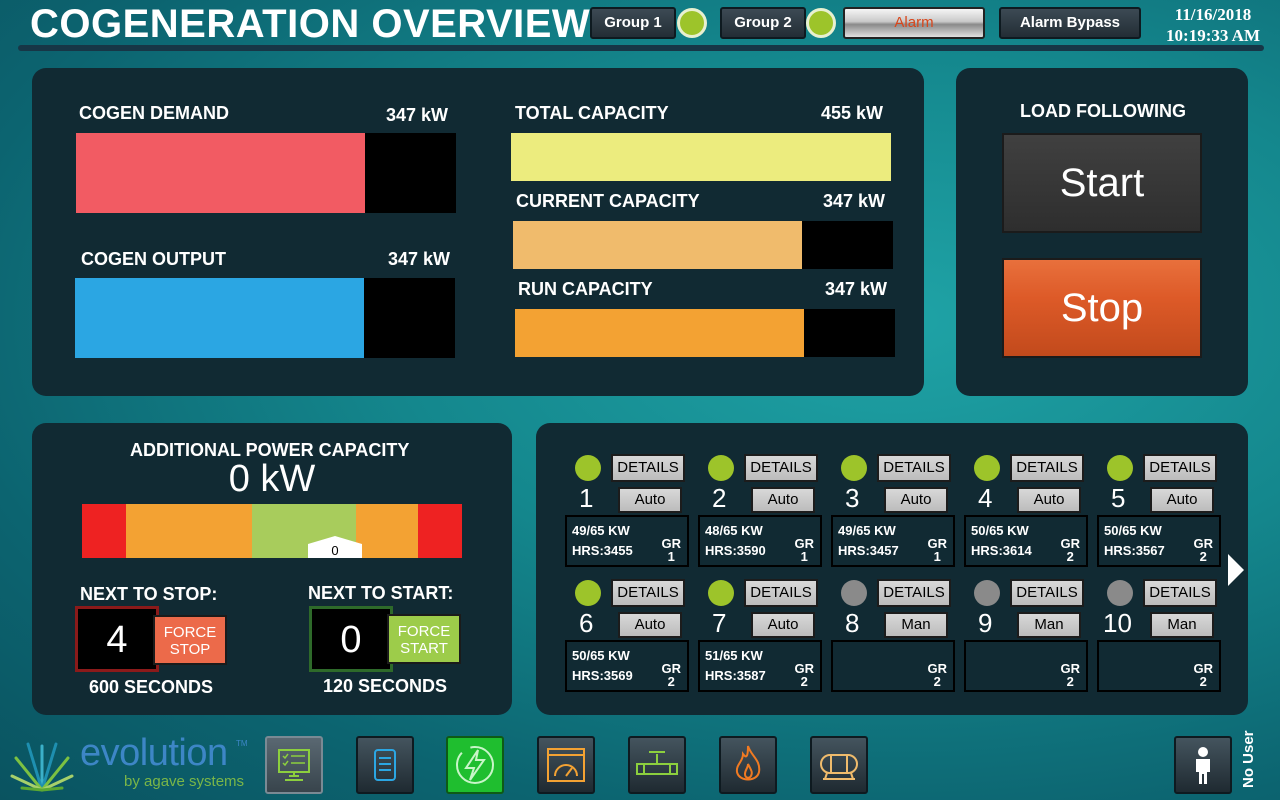  I want to click on total-capacity-value: 455 kW, so click(852, 113).